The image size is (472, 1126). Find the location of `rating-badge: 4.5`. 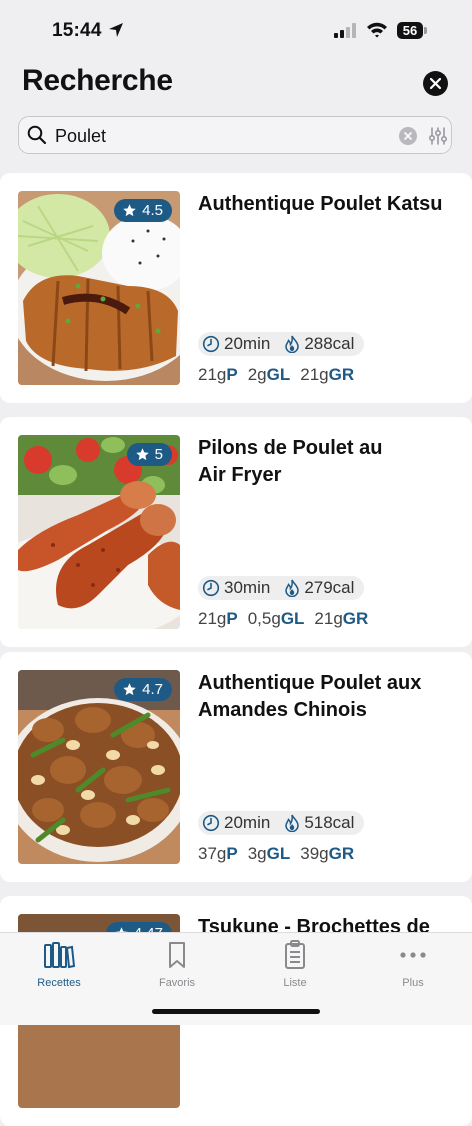

rating-badge: 4.5 is located at coordinates (143, 210).